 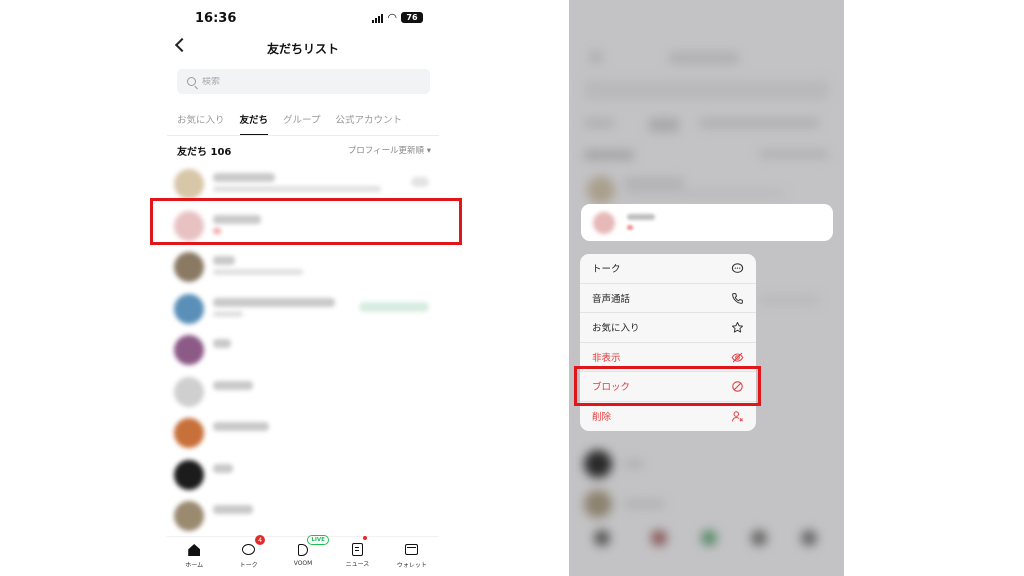 I want to click on menu-item-talk: トーク, so click(x=668, y=269).